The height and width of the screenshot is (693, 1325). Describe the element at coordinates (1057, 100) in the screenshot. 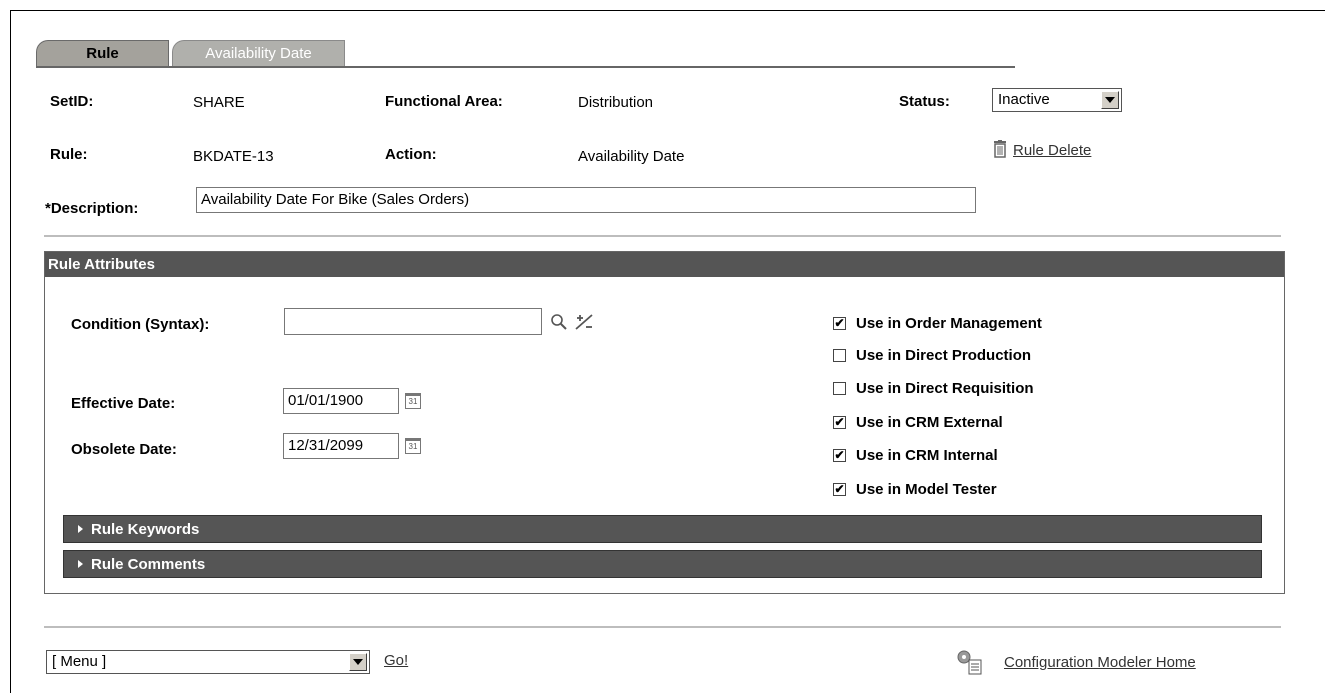

I see `status-select: Inactive` at that location.